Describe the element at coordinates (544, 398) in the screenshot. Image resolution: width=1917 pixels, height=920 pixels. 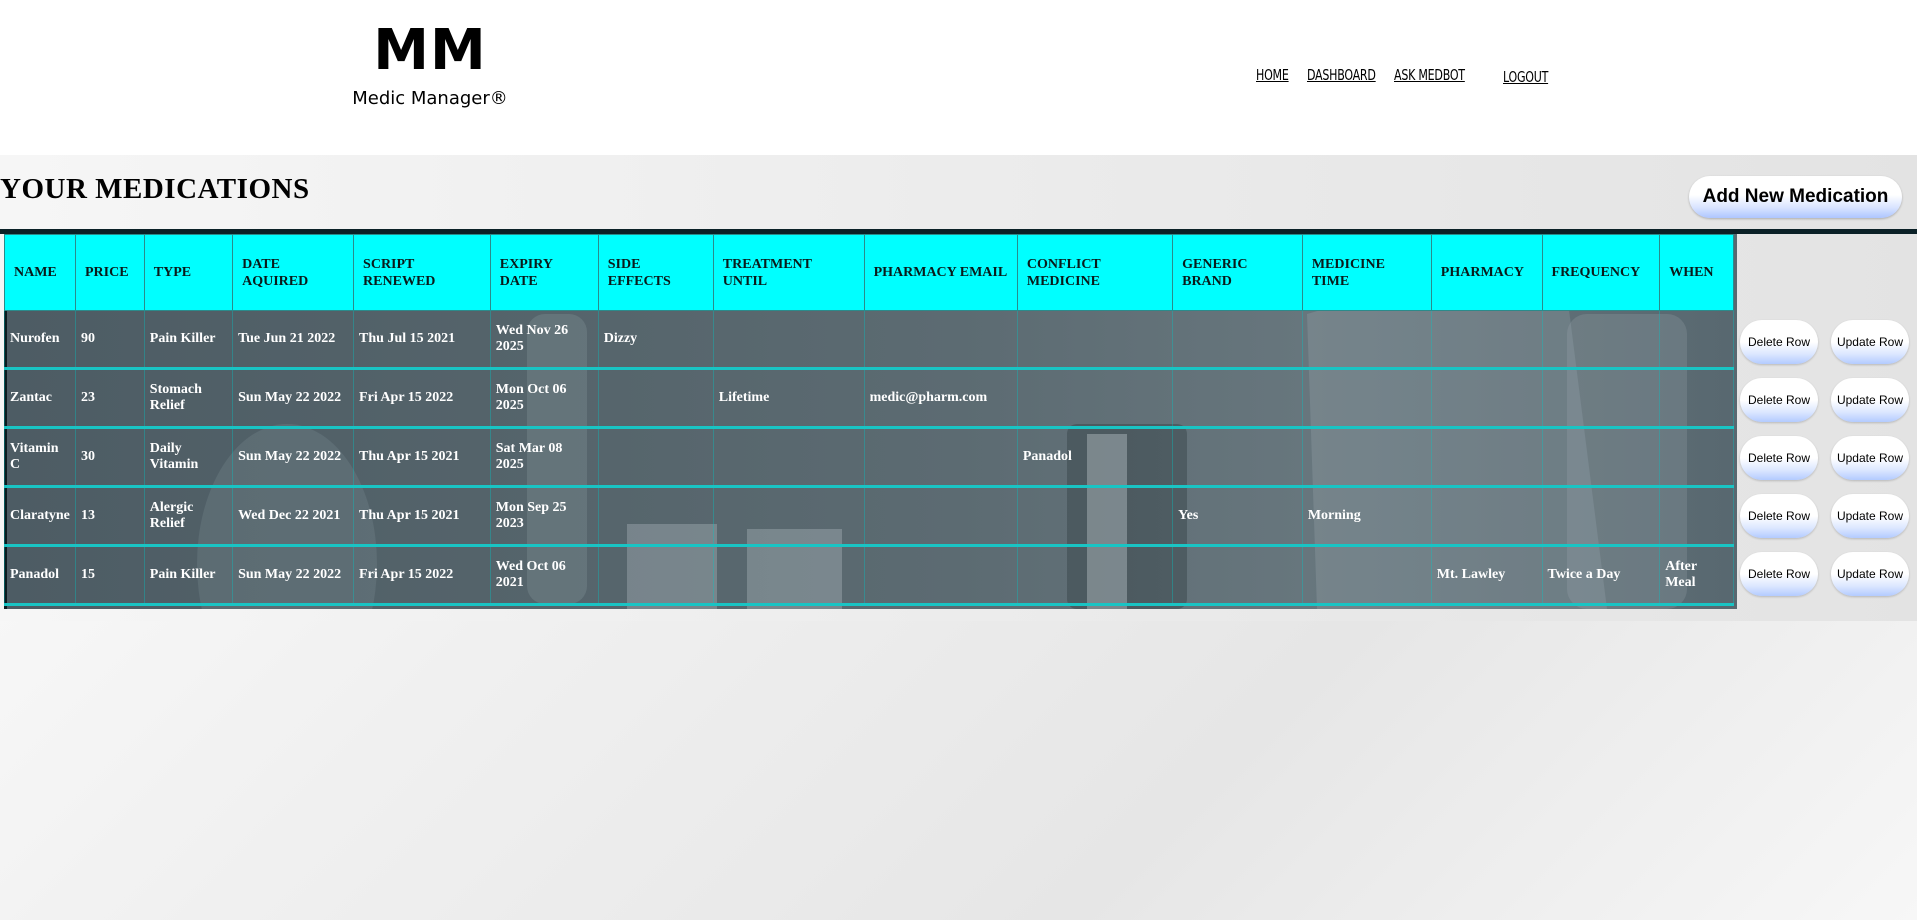
I see `cell-expiry-date: Mon Oct 06 2025` at that location.